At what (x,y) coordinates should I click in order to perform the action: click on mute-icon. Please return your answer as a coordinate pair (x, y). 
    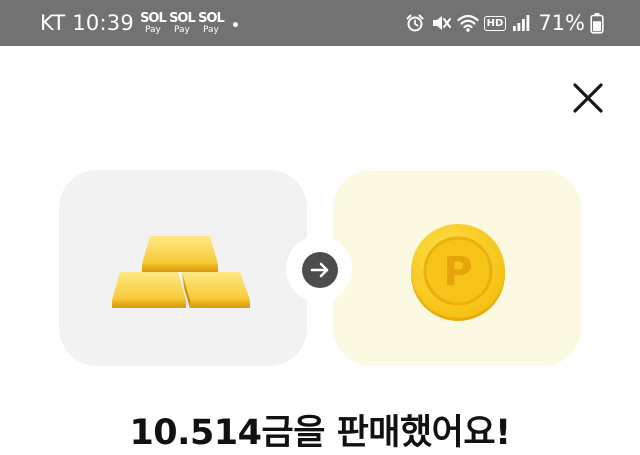
    Looking at the image, I should click on (441, 23).